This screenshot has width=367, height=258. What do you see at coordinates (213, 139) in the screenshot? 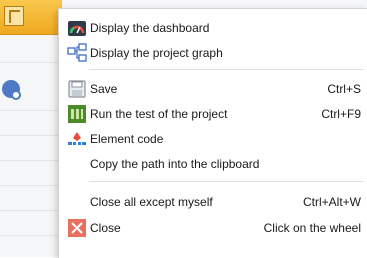
I see `menu-item-element-code: Element code` at bounding box center [213, 139].